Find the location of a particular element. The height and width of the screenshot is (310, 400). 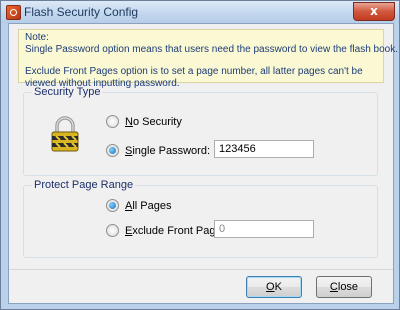

all-pages-label: All Pages is located at coordinates (148, 206).